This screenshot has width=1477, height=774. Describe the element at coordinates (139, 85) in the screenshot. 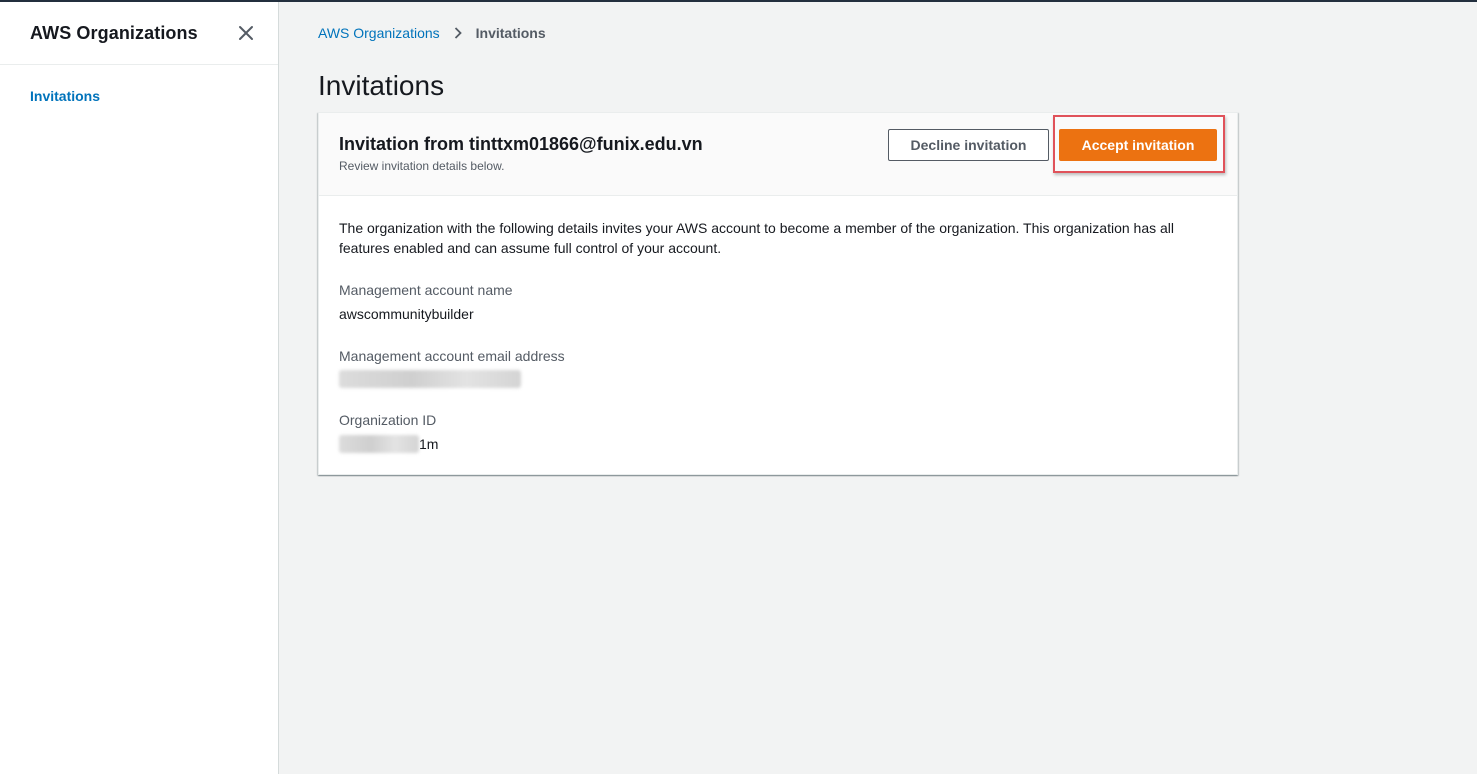

I see `sidebar-nav: Invitations` at that location.